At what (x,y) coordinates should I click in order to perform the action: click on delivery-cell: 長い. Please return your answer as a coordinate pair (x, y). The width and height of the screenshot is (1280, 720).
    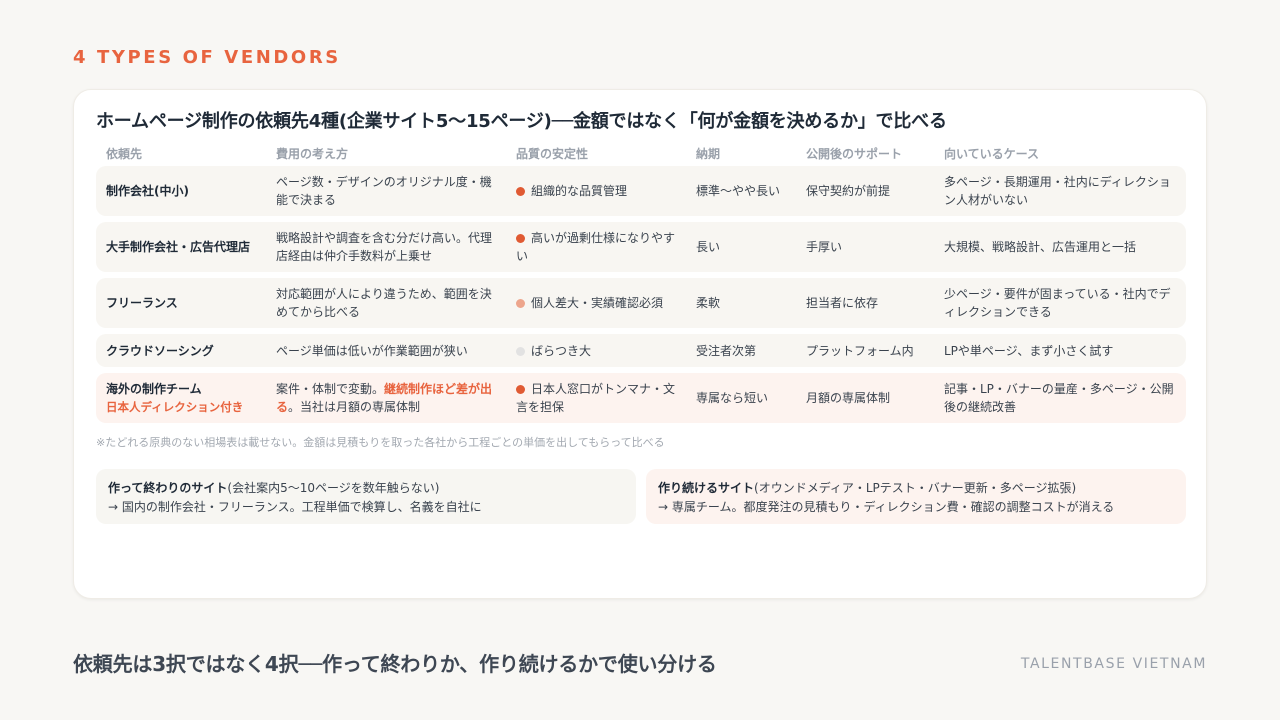
    Looking at the image, I should click on (708, 247).